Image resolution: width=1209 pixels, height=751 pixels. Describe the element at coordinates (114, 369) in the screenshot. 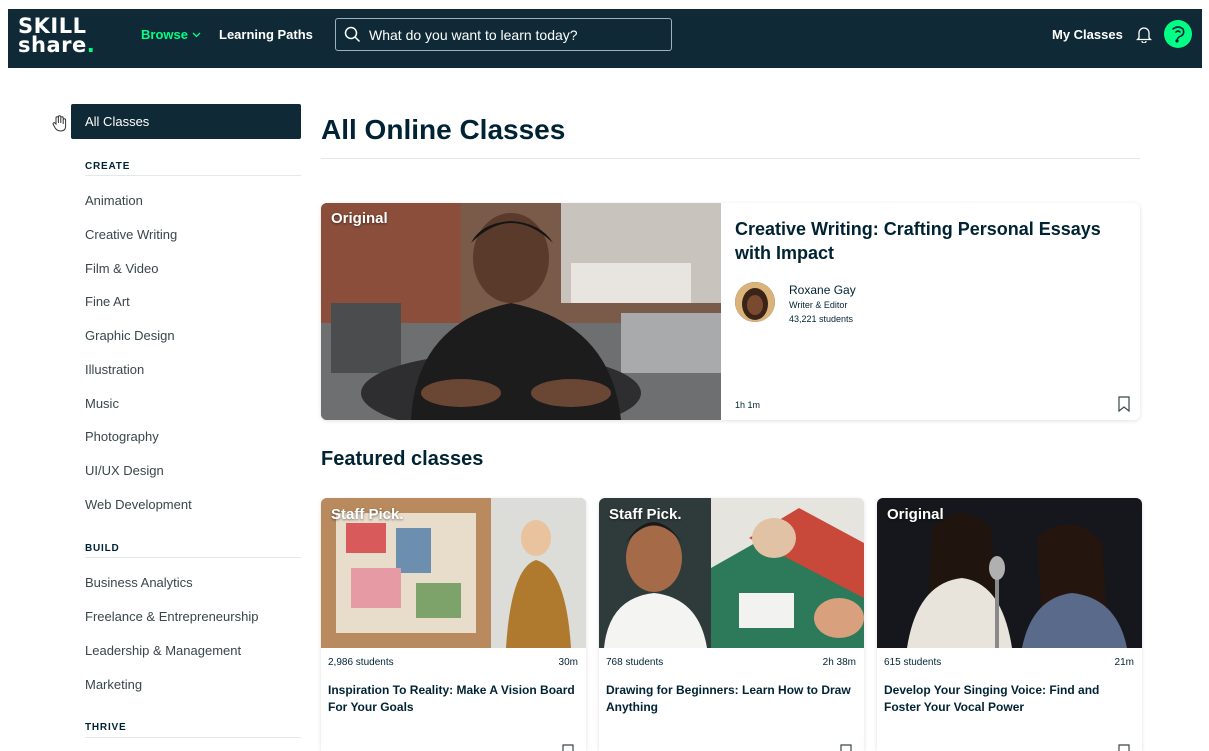

I see `sidebar-item-illustration: Illustration` at that location.